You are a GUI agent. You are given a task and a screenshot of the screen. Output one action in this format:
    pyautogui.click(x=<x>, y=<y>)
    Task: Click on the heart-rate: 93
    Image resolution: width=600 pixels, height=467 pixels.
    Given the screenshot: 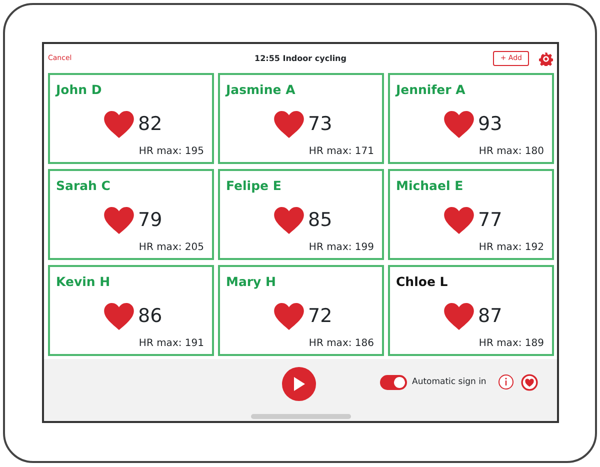 What is the action you would take?
    pyautogui.click(x=490, y=124)
    